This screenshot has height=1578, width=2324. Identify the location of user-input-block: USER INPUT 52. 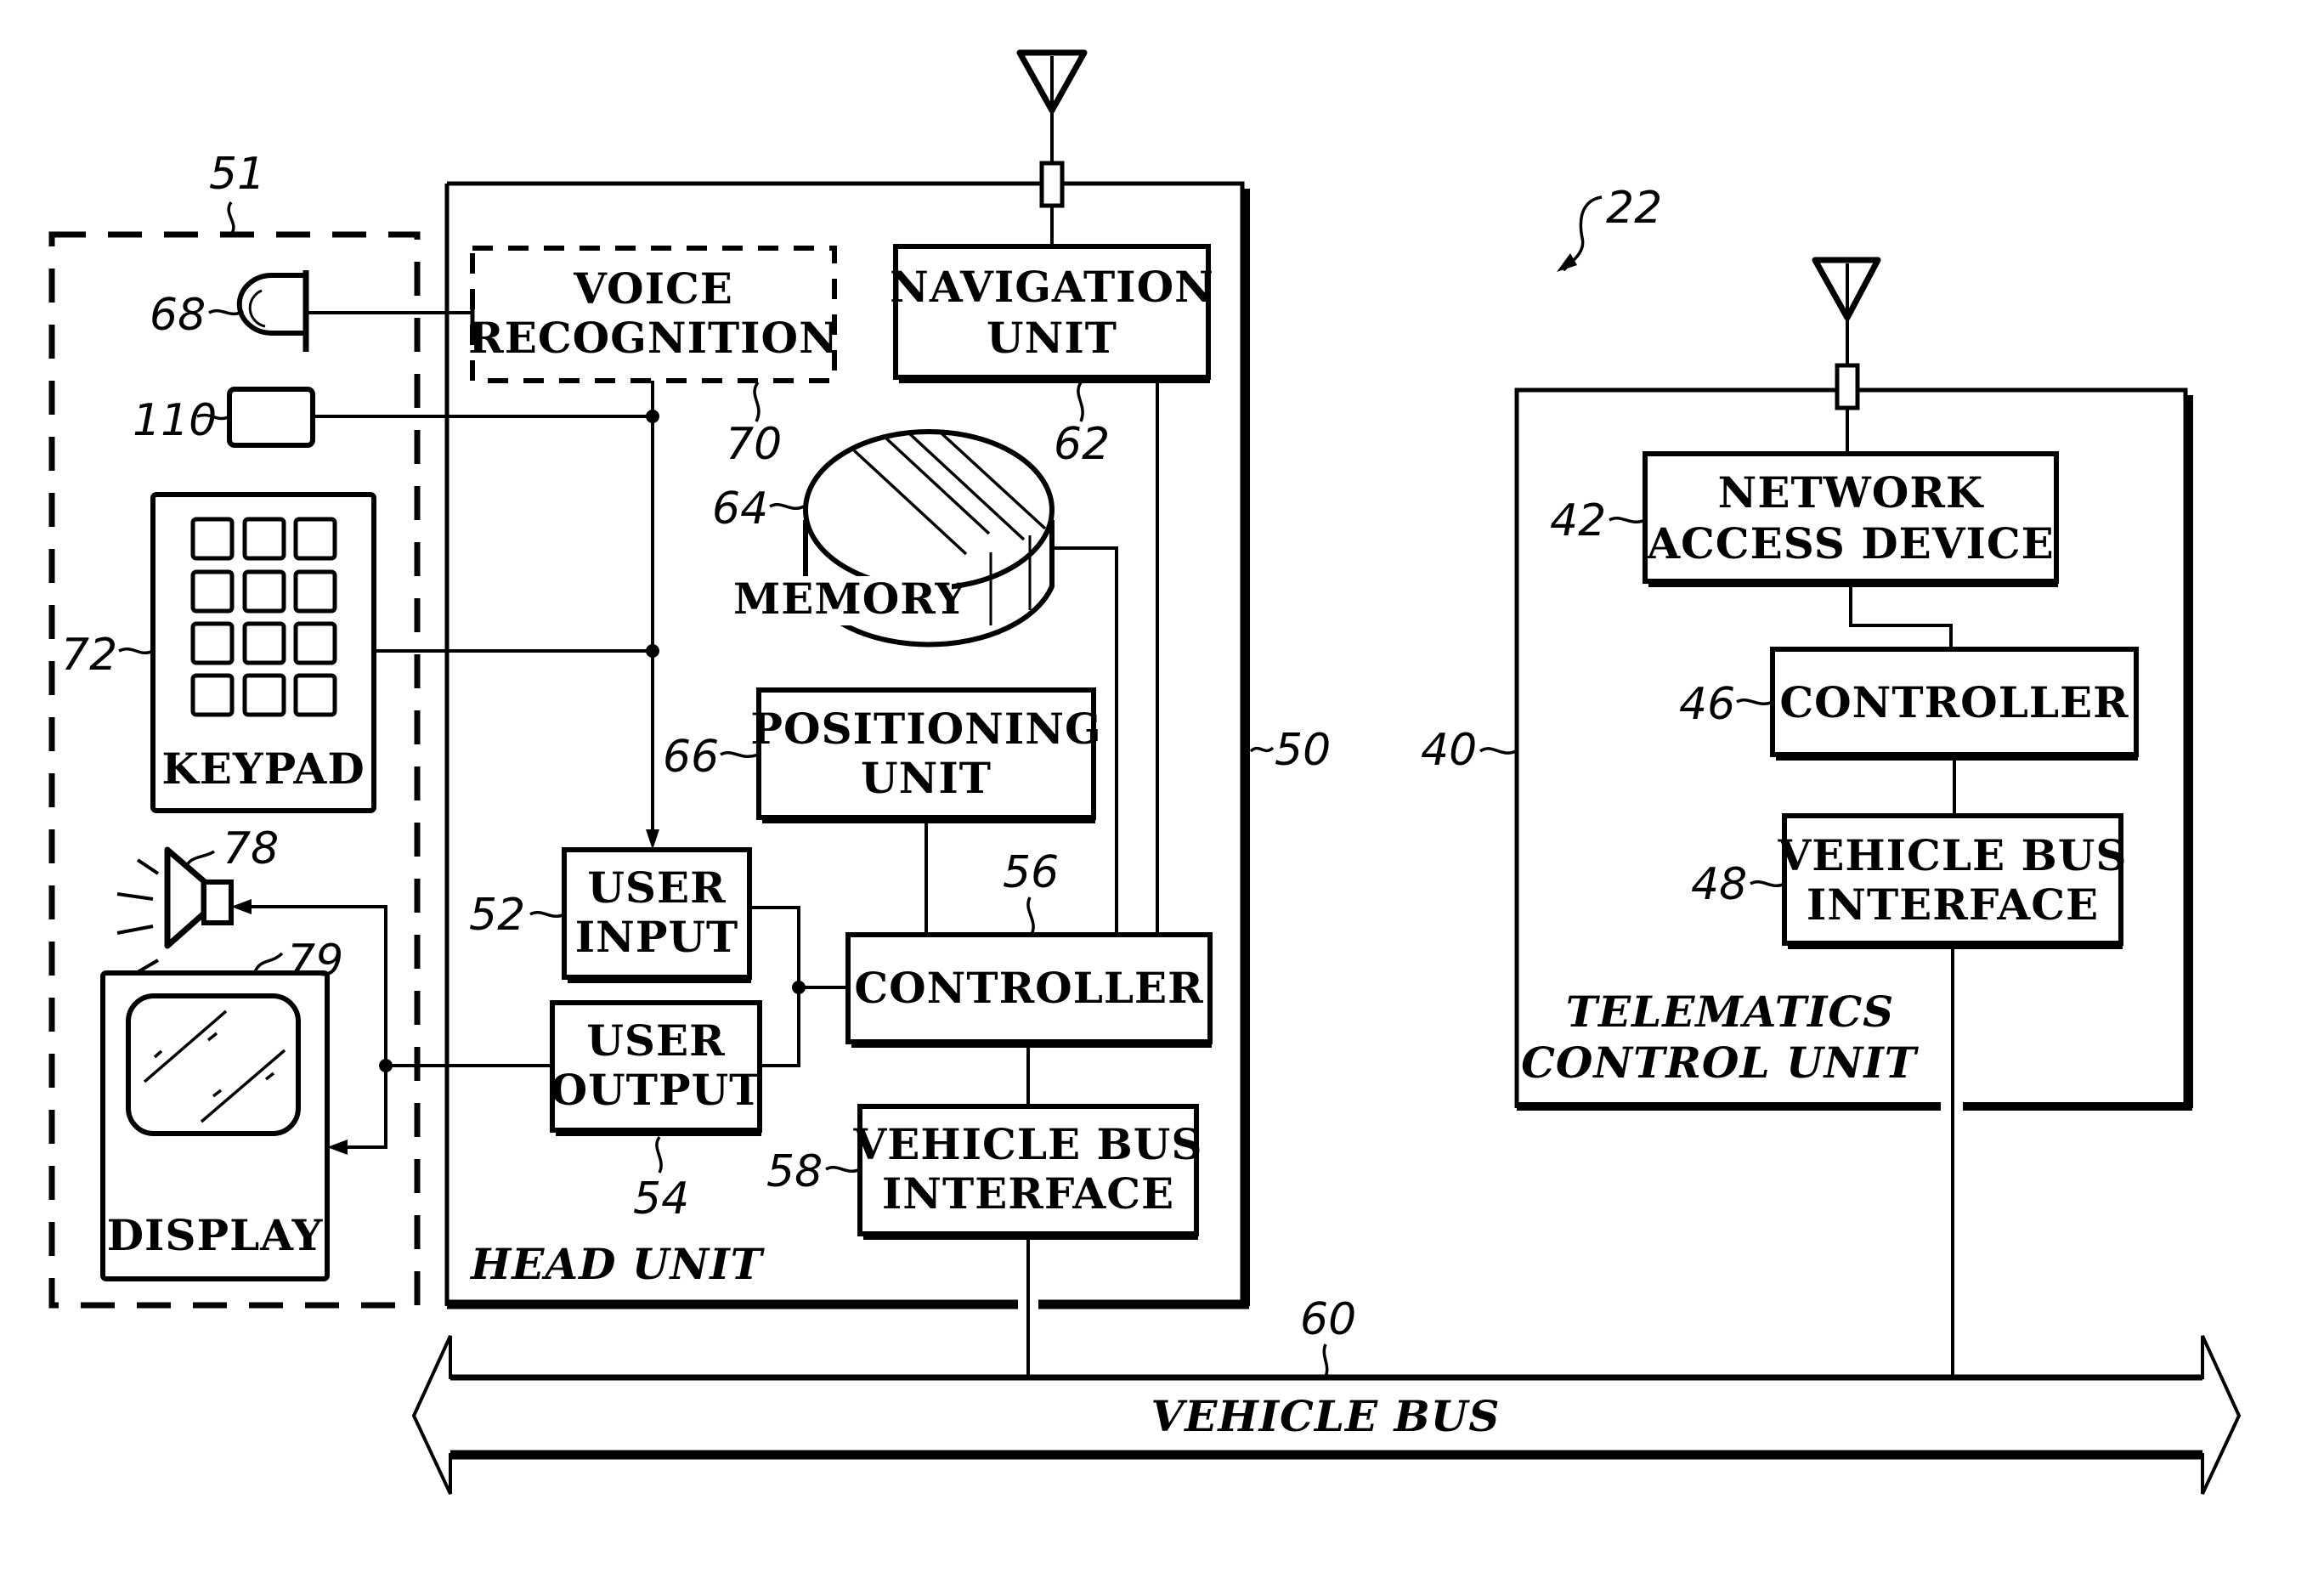
(610, 915).